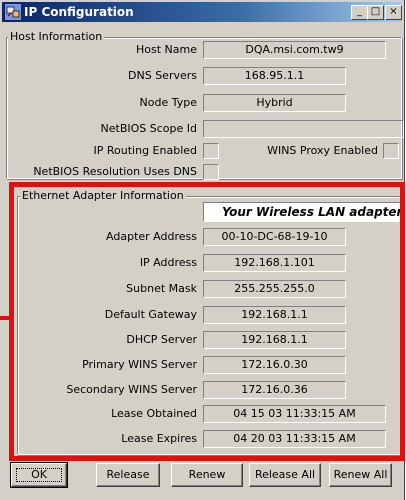  I want to click on wins-proxy-checkbox, so click(391, 151).